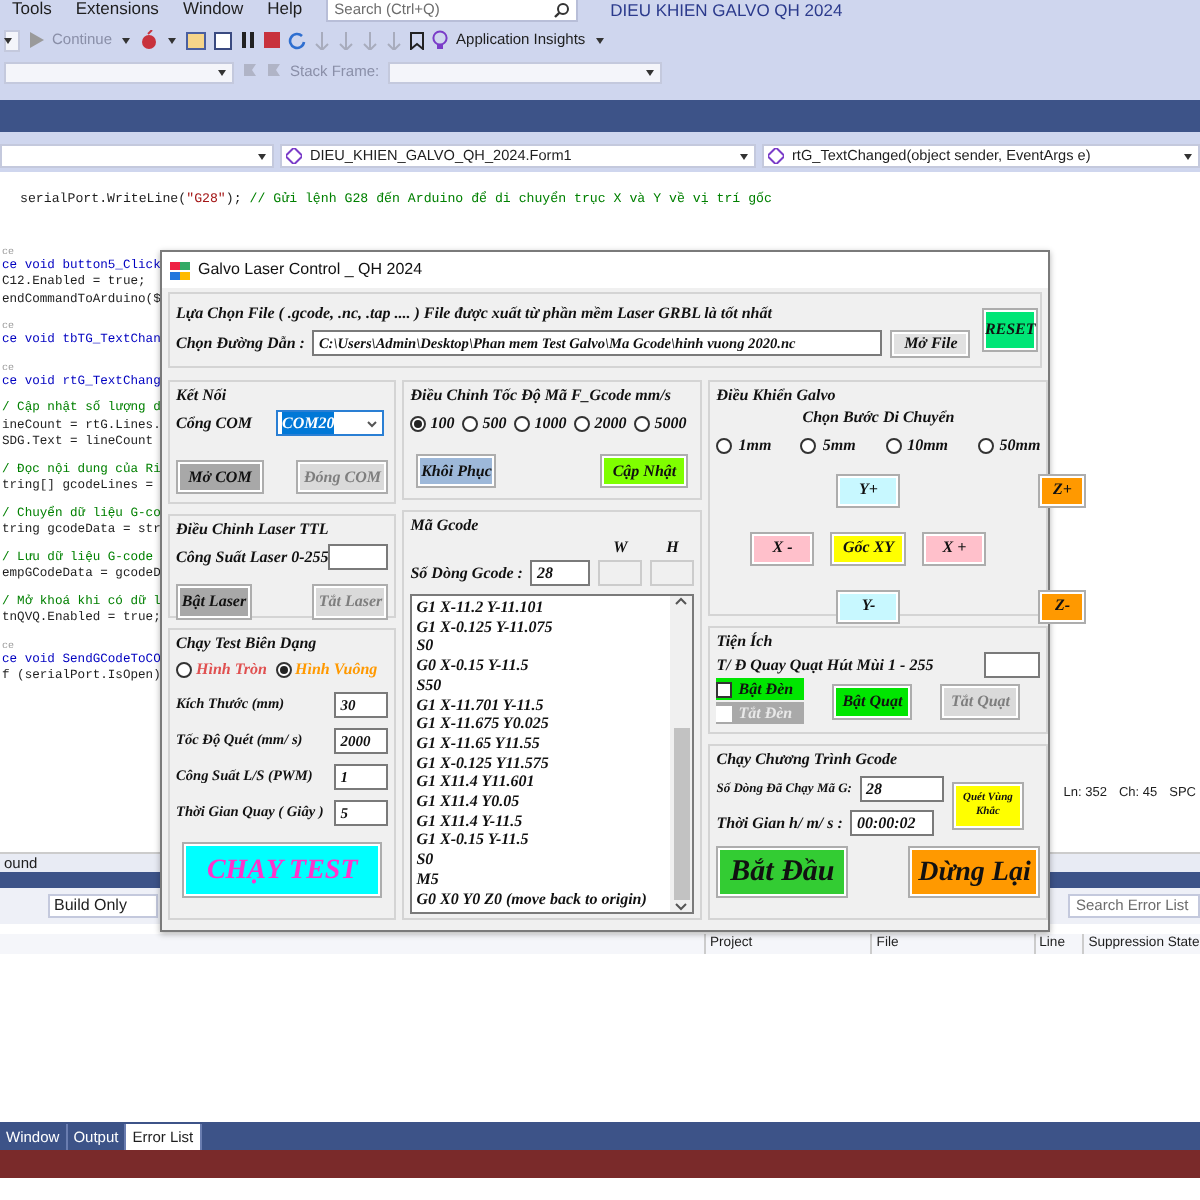  What do you see at coordinates (445, 526) in the screenshot?
I see `group-title: Mã Gcode` at bounding box center [445, 526].